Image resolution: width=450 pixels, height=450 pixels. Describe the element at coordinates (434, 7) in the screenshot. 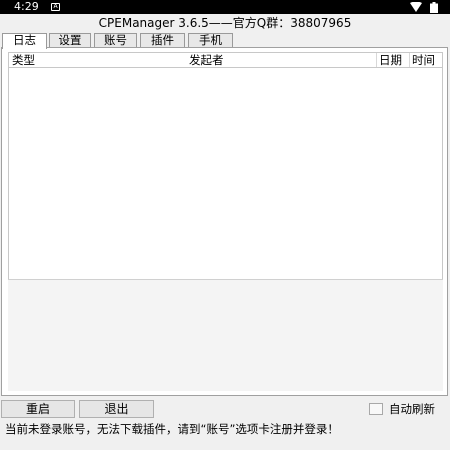

I see `battery-icon` at that location.